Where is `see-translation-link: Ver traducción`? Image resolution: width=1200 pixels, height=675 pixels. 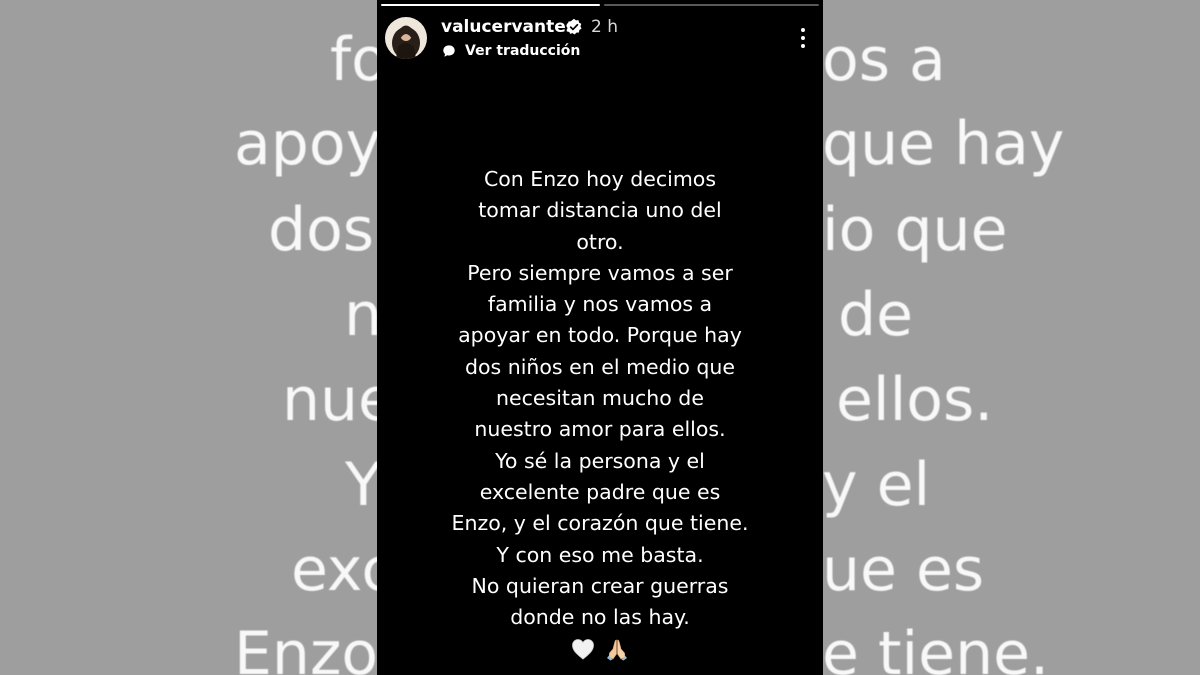
see-translation-link: Ver traducción is located at coordinates (522, 51).